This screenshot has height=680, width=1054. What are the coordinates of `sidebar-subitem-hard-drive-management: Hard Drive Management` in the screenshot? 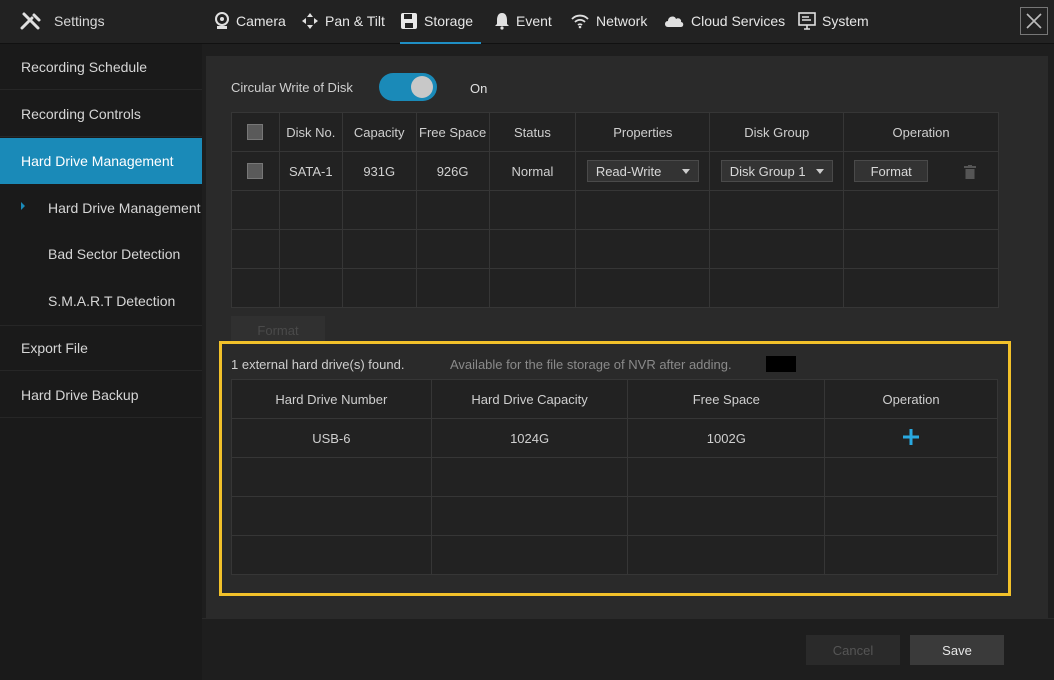 It's located at (101, 208).